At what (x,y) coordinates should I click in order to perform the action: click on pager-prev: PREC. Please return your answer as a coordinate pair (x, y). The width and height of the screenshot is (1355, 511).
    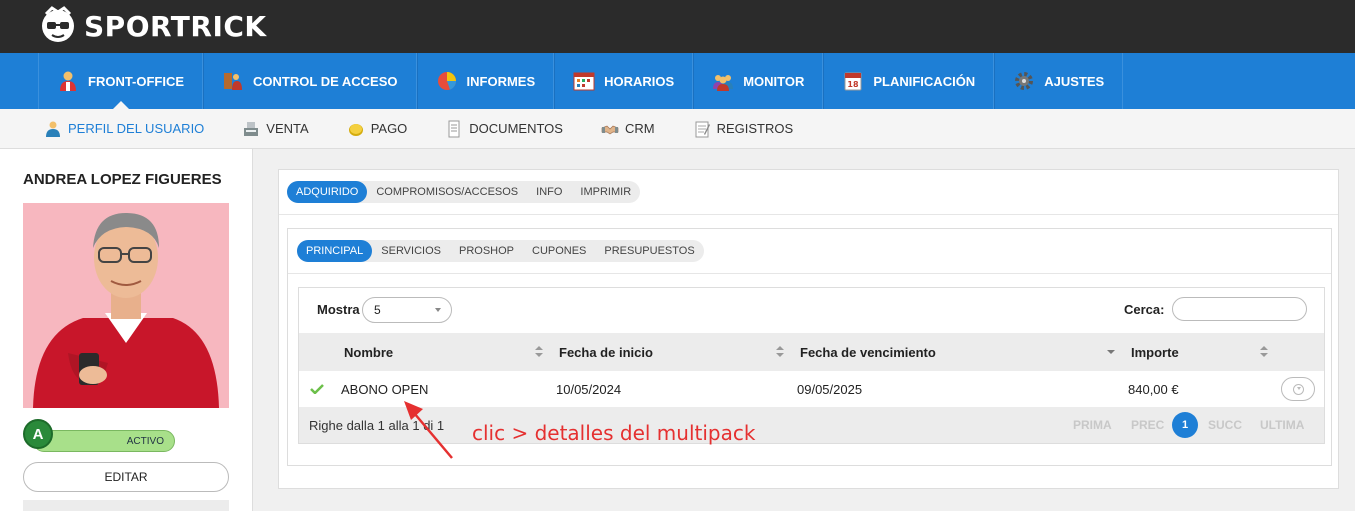
    Looking at the image, I should click on (1147, 425).